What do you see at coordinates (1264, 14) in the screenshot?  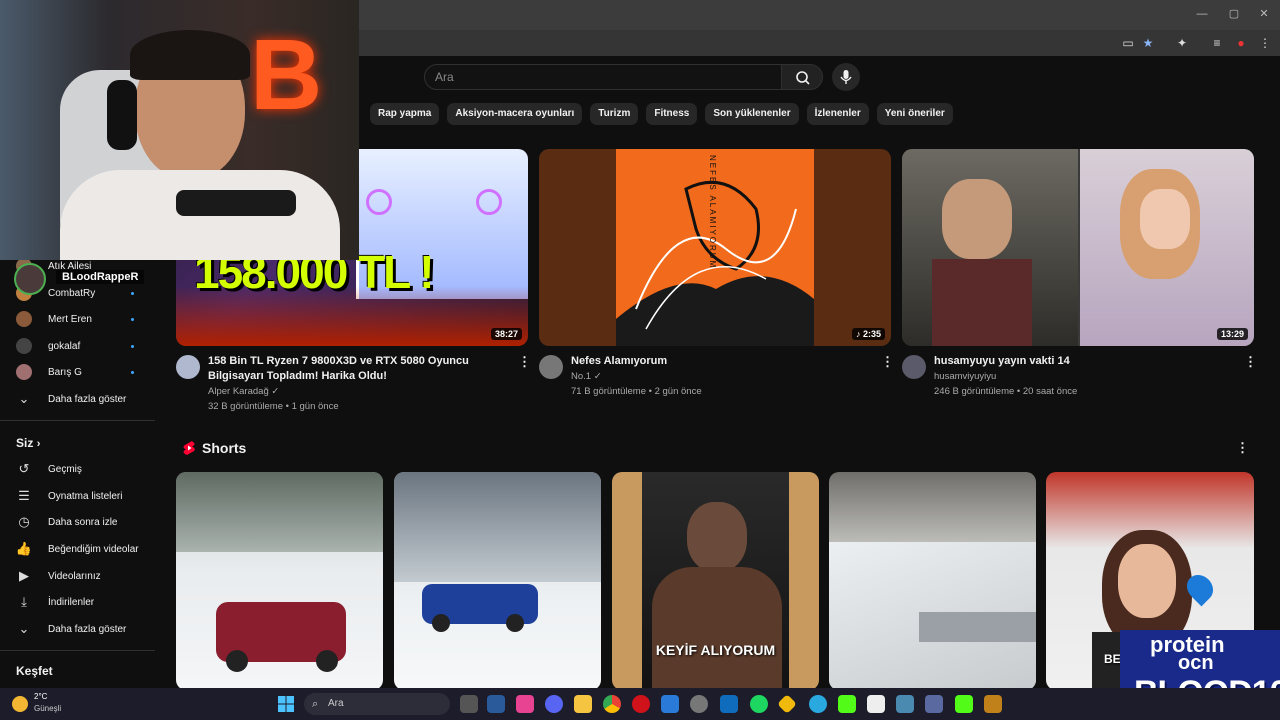 I see `close-icon: ✕` at bounding box center [1264, 14].